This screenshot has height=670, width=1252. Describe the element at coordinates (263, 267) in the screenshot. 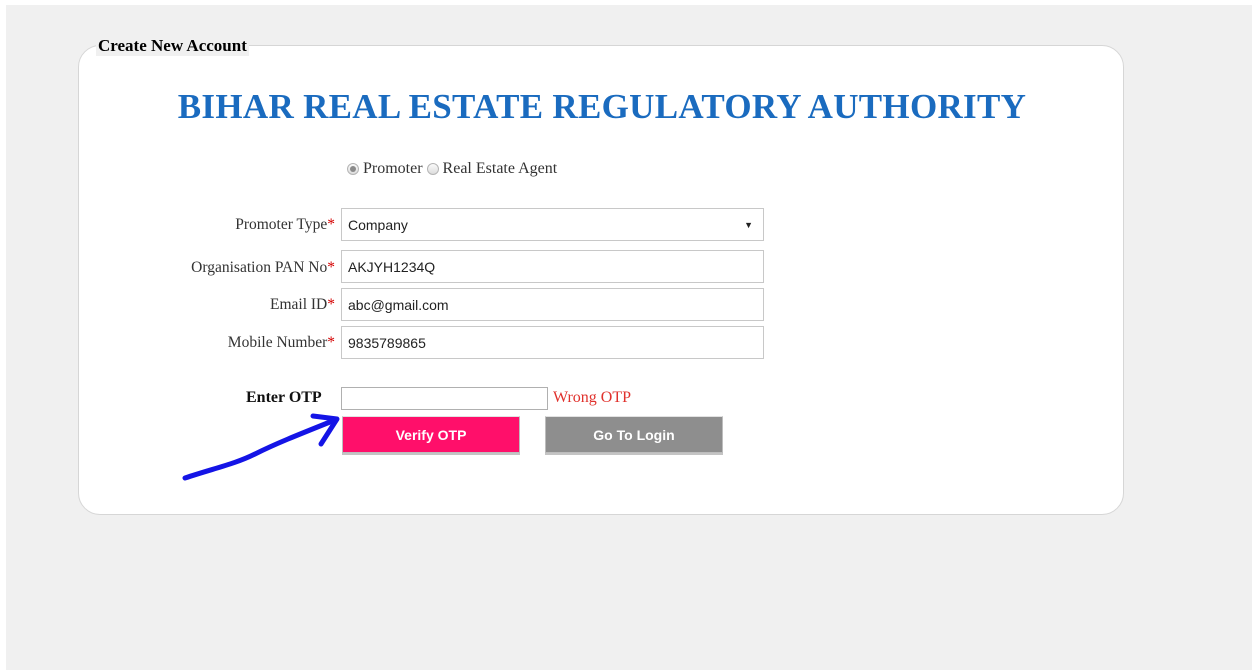

I see `pan-label: Organisation PAN No*` at that location.